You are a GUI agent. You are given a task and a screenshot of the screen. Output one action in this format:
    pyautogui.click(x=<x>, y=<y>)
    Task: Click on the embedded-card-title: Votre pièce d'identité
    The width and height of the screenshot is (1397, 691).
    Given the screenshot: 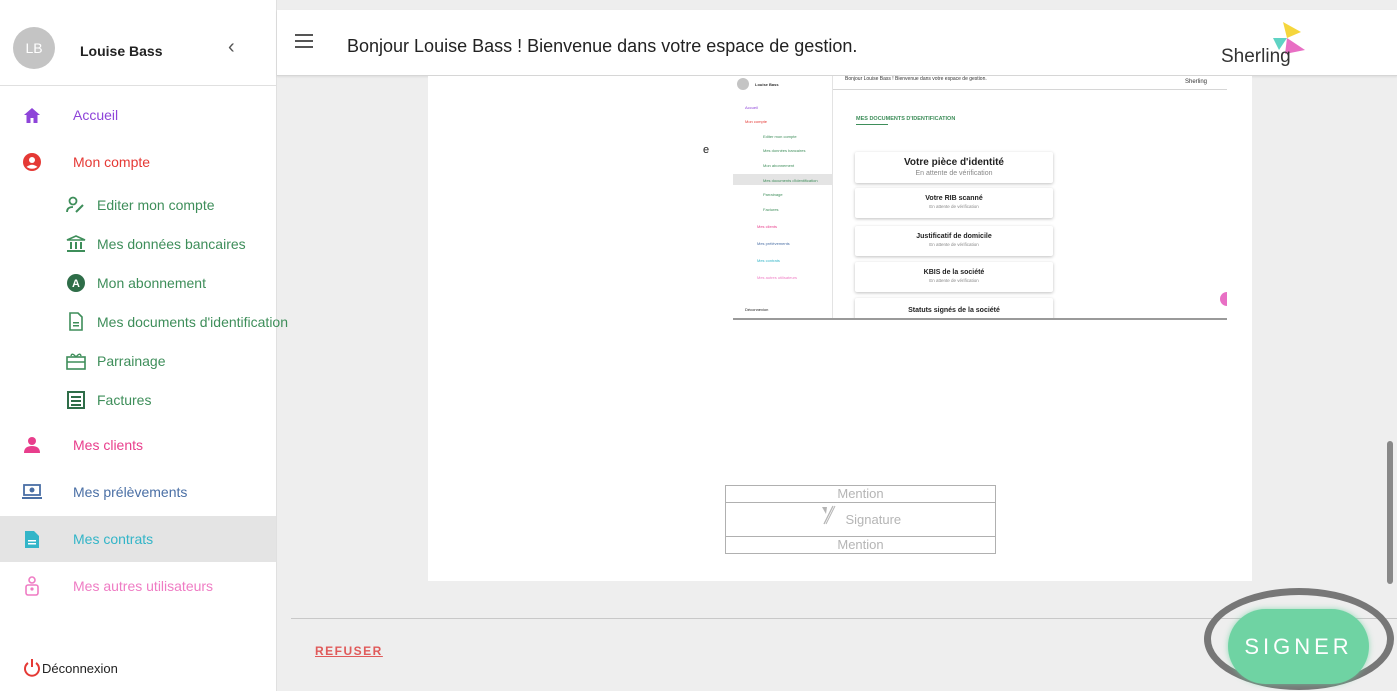 What is the action you would take?
    pyautogui.click(x=954, y=162)
    